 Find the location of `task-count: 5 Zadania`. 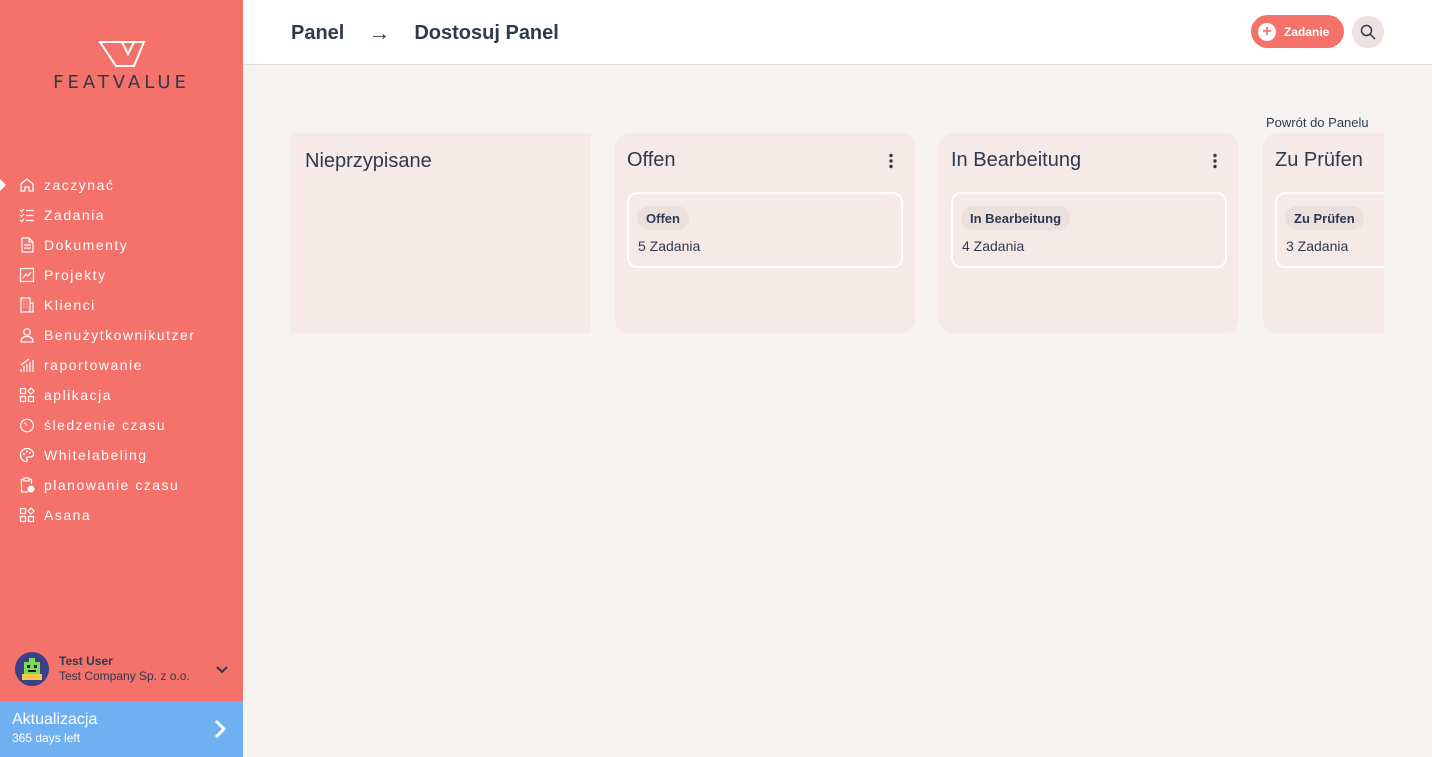

task-count: 5 Zadania is located at coordinates (669, 246).